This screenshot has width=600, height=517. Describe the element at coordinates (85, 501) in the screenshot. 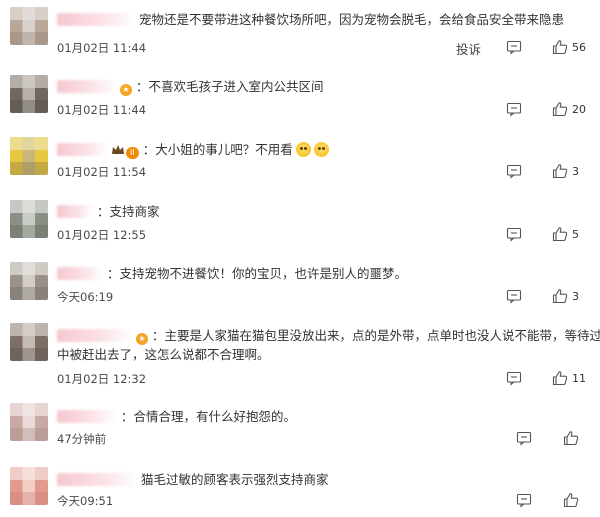

I see `comment-timestamp: 今天09:51` at that location.